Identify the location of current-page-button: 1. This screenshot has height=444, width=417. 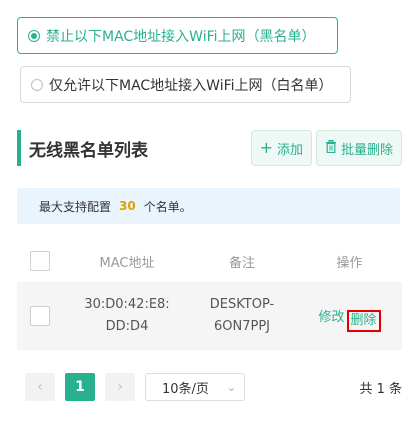
(80, 387).